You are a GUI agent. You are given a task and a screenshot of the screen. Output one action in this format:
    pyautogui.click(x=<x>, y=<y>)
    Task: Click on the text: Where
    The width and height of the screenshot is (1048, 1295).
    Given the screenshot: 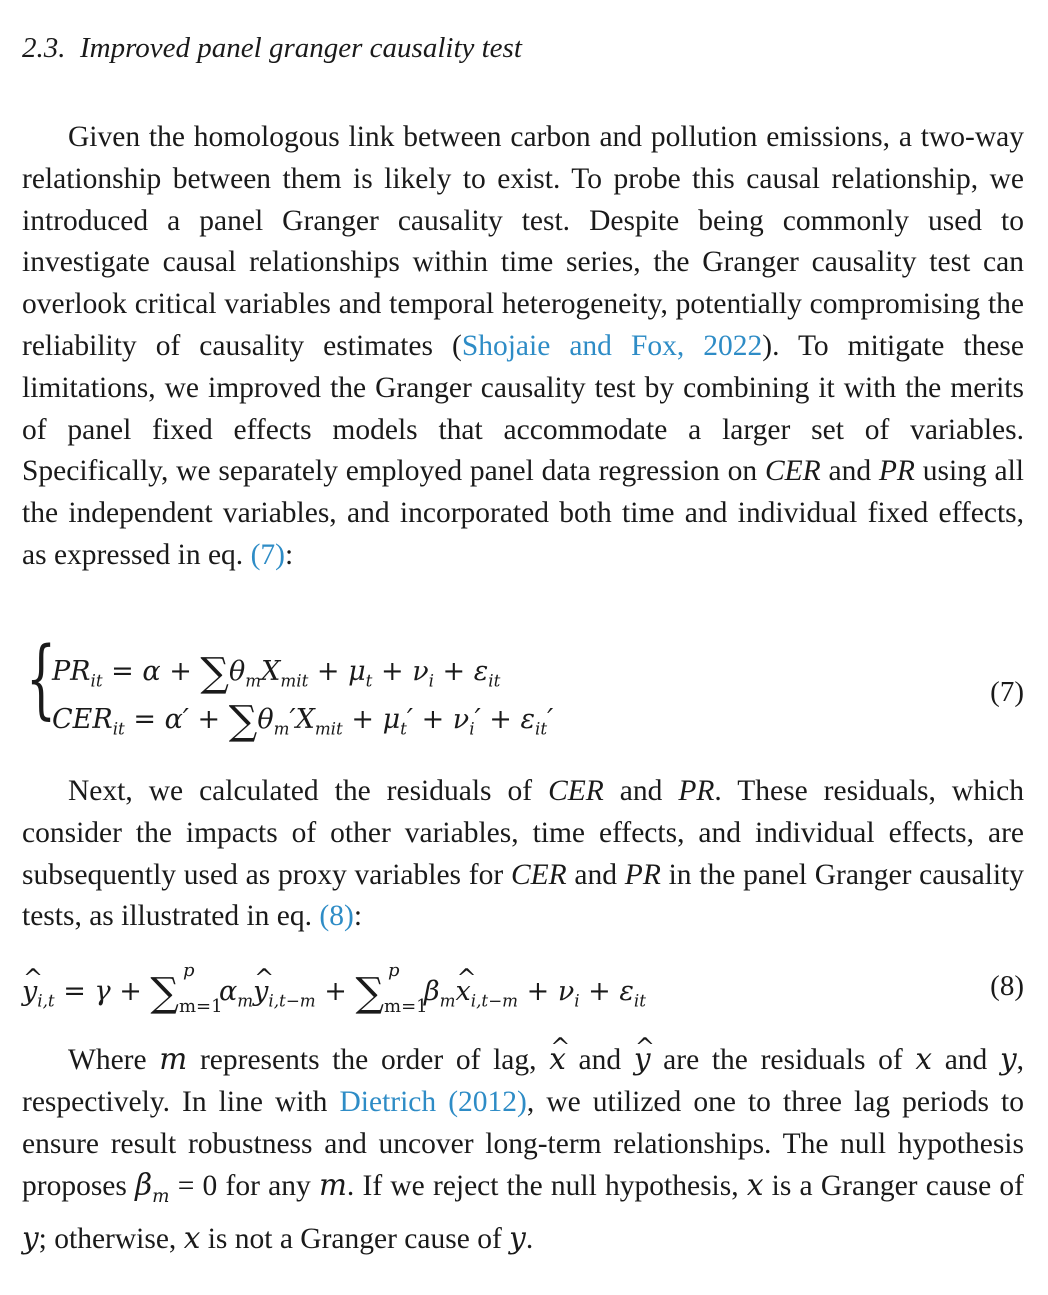 What is the action you would take?
    pyautogui.click(x=114, y=1060)
    